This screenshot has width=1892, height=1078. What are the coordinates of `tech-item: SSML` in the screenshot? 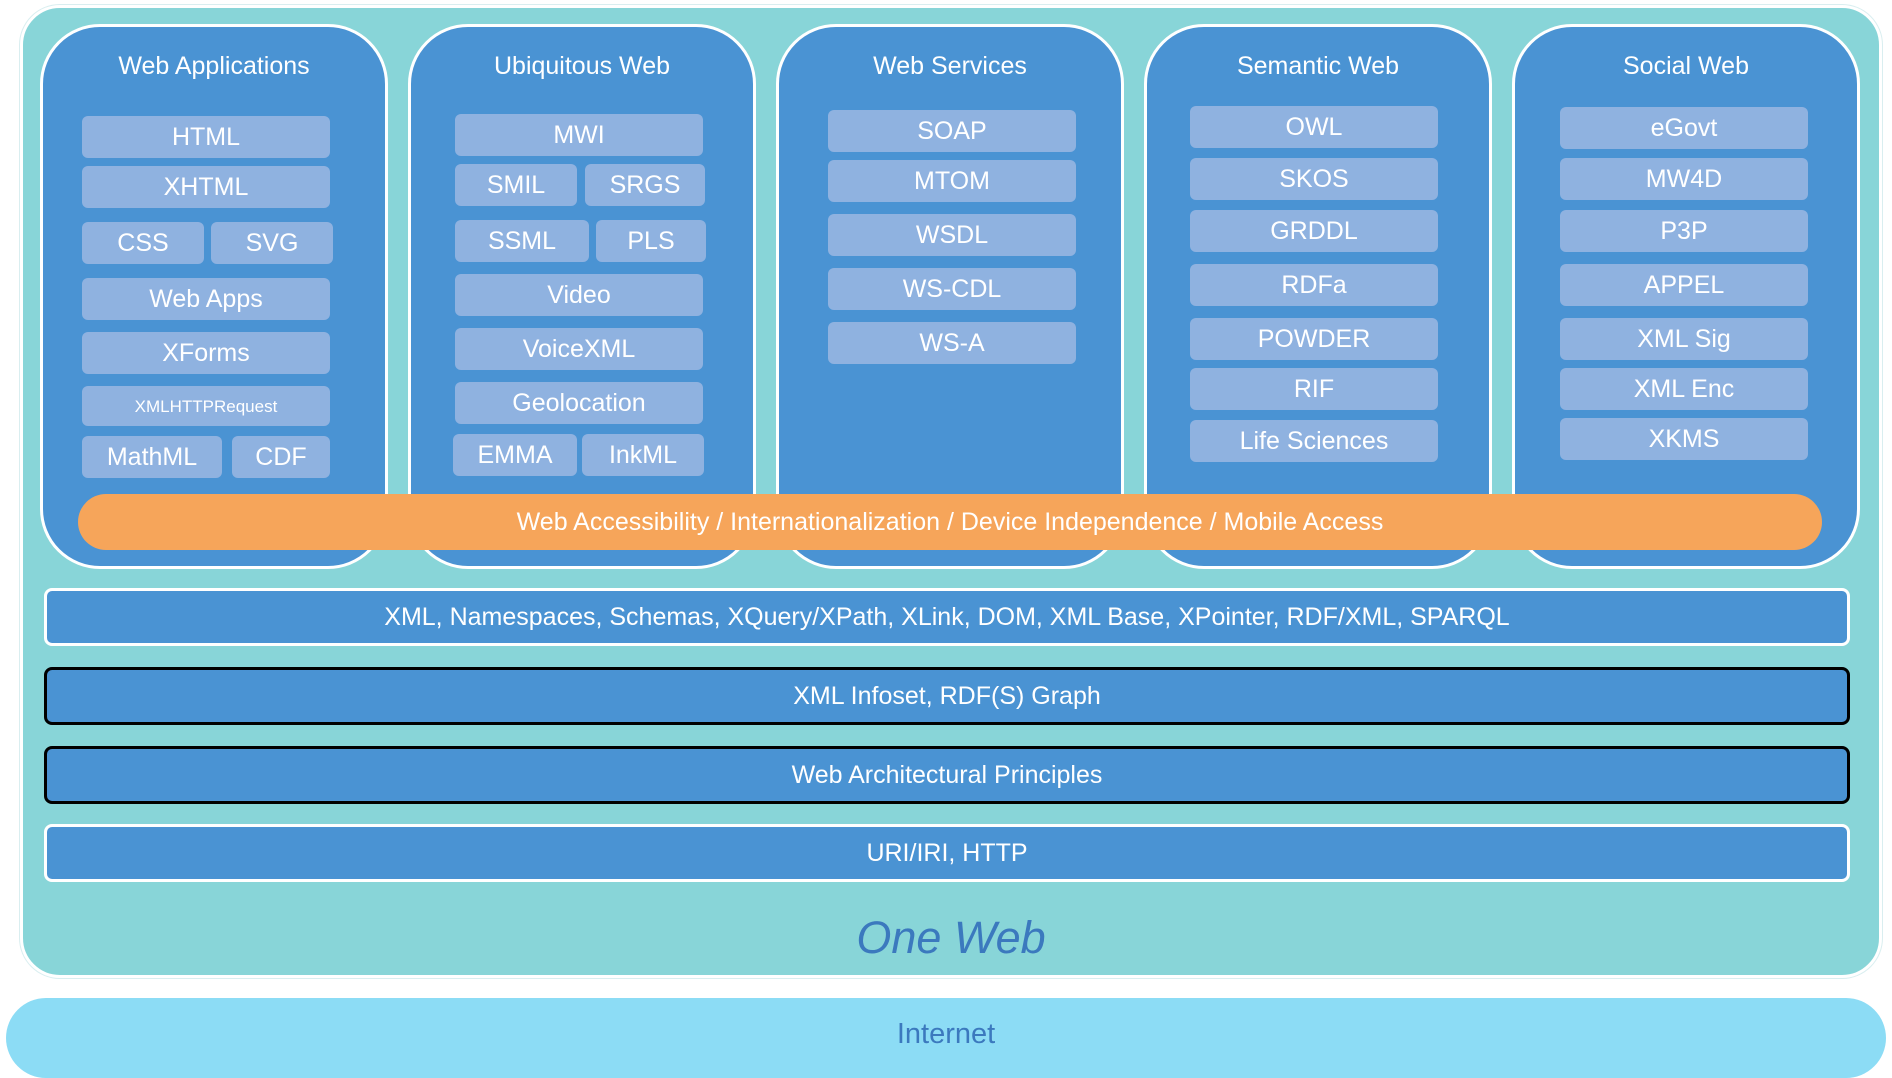 It's located at (522, 241).